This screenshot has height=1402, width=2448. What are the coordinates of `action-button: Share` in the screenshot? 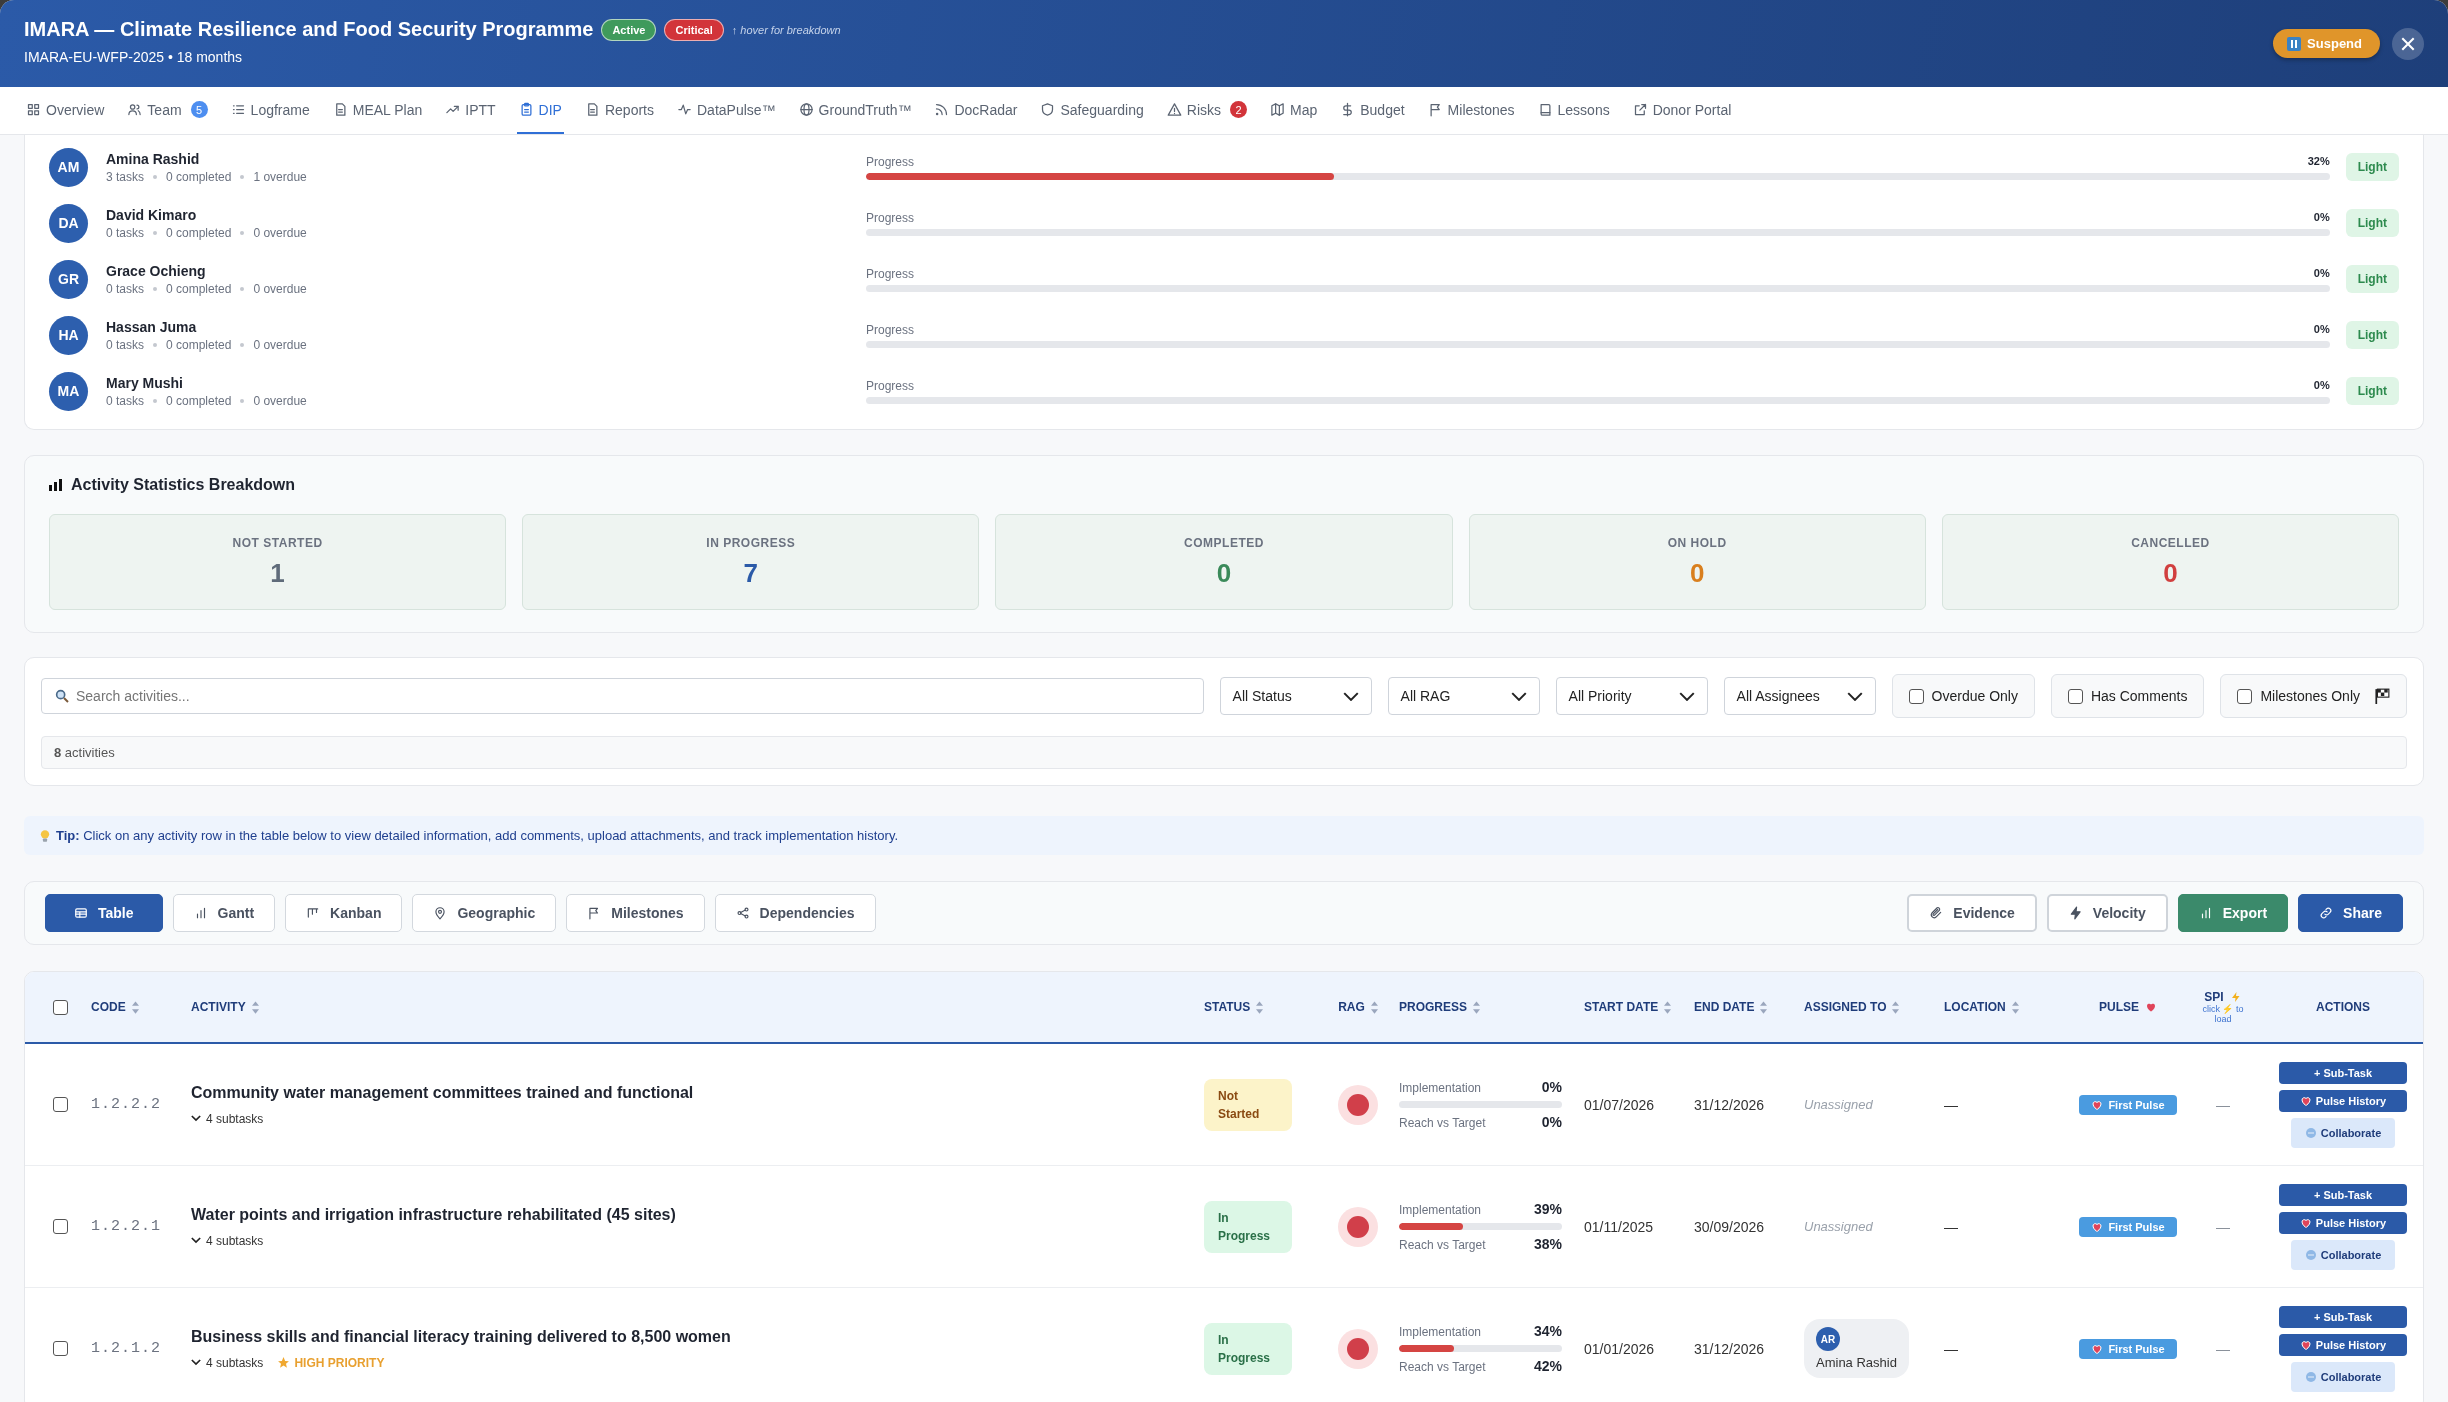 It's located at (2350, 913).